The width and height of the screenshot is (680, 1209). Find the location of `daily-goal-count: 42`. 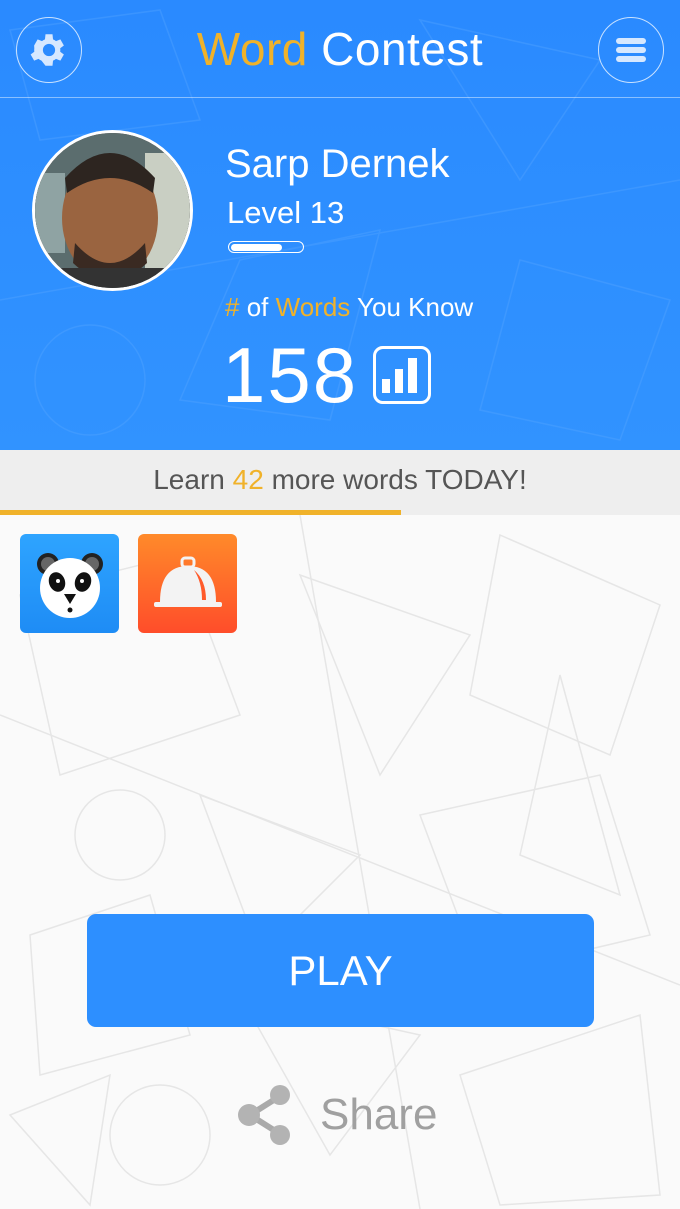

daily-goal-count: 42 is located at coordinates (248, 479).